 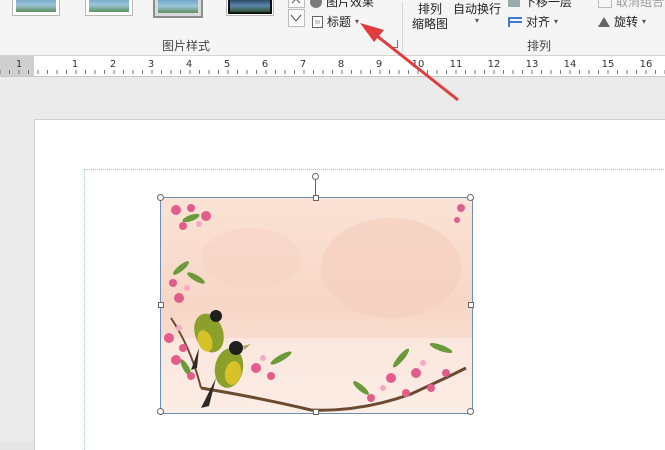 I want to click on ruler-label: 6, so click(x=265, y=64).